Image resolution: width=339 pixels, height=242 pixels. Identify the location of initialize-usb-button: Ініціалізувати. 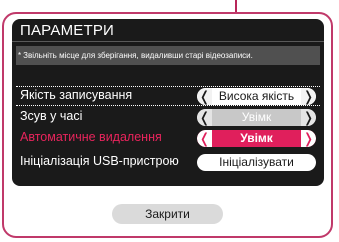
(256, 162).